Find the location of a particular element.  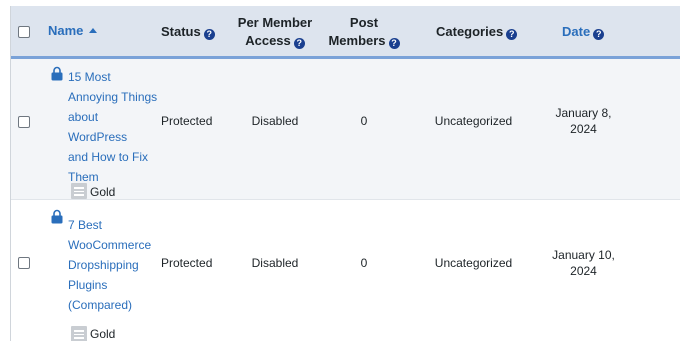

column-per-member-access-label-2: Access is located at coordinates (268, 40).